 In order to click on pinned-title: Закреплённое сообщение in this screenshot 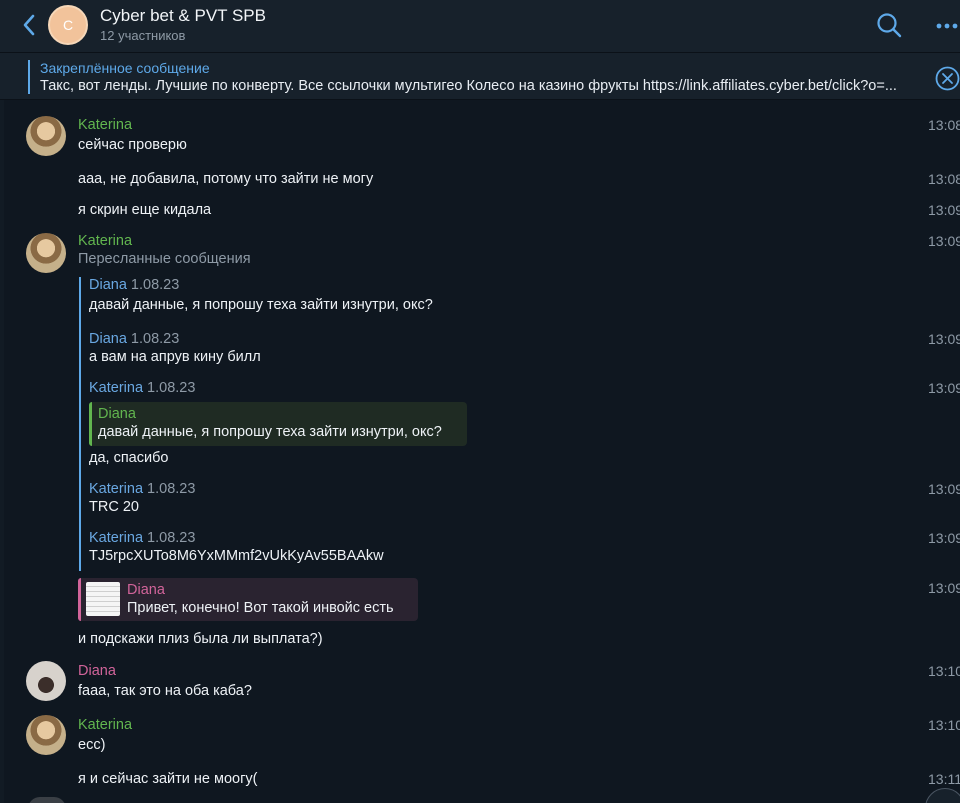, I will do `click(125, 68)`.